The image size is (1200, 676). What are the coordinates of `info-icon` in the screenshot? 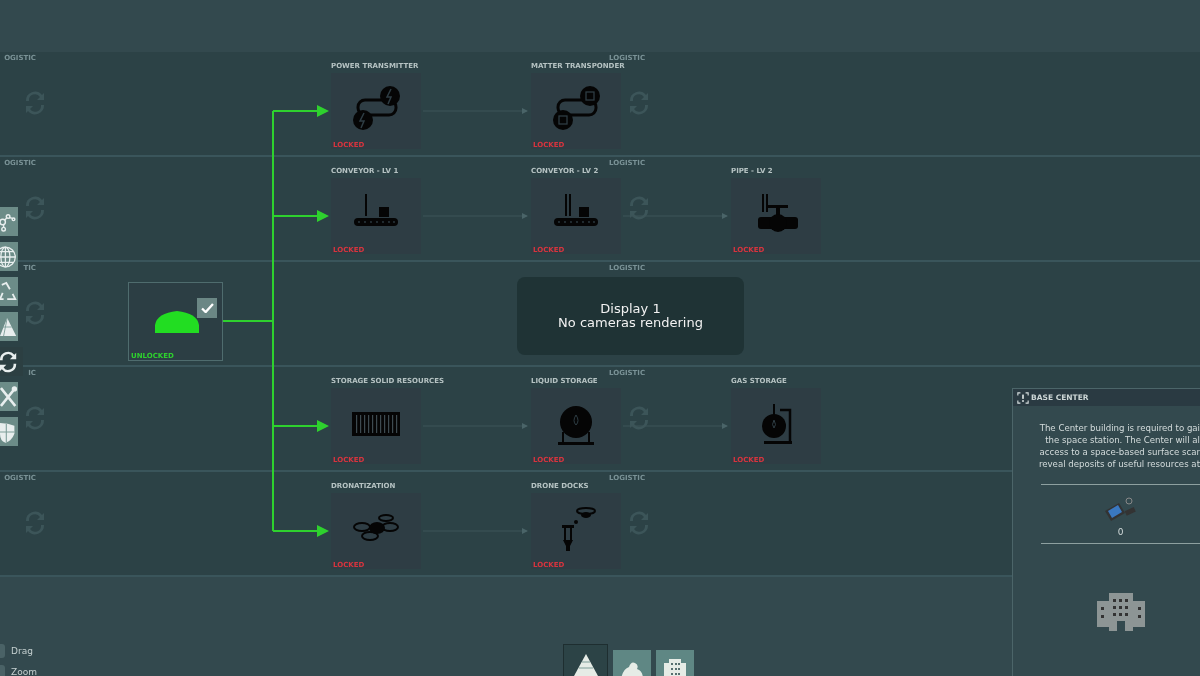 It's located at (1023, 397).